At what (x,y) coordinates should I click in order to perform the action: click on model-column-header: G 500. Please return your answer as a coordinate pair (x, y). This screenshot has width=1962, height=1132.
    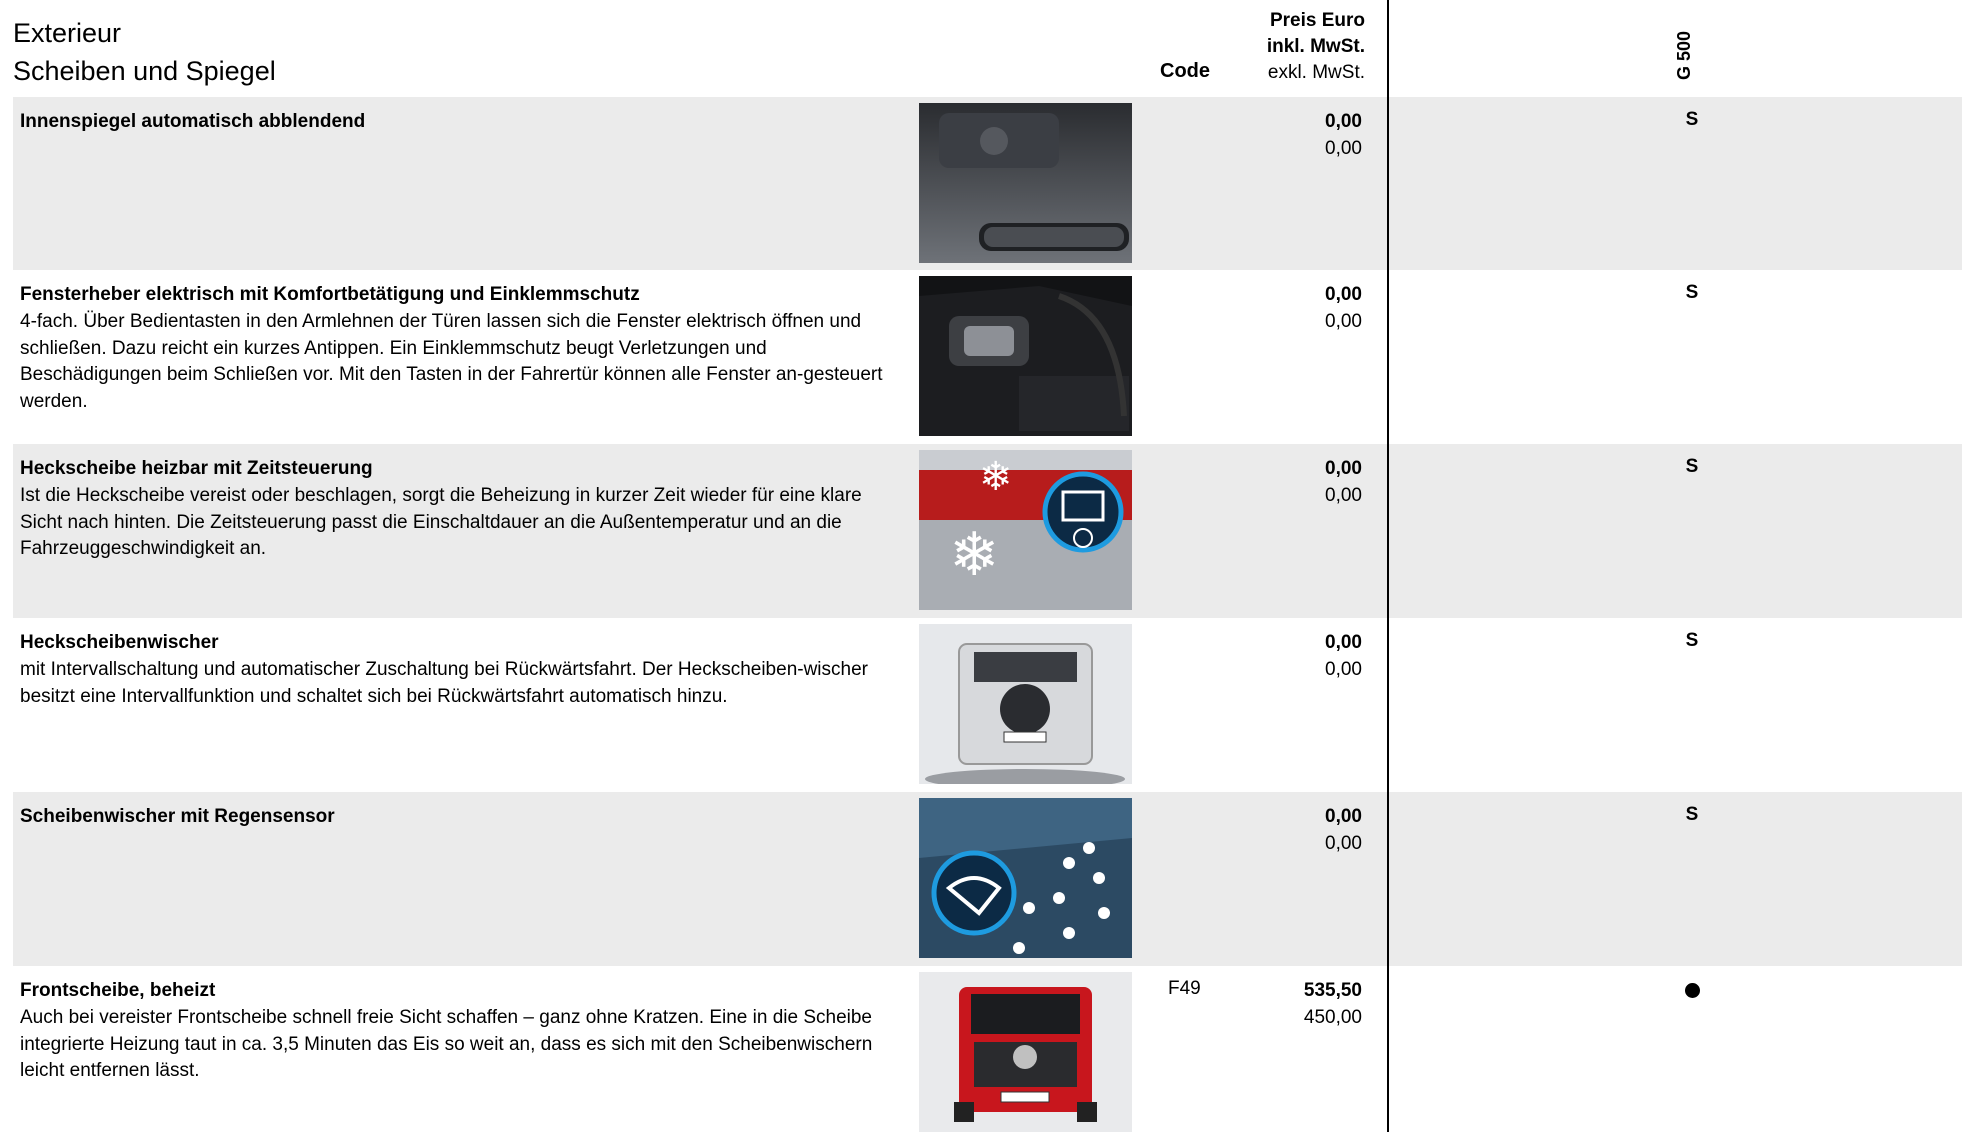
    Looking at the image, I should click on (1684, 55).